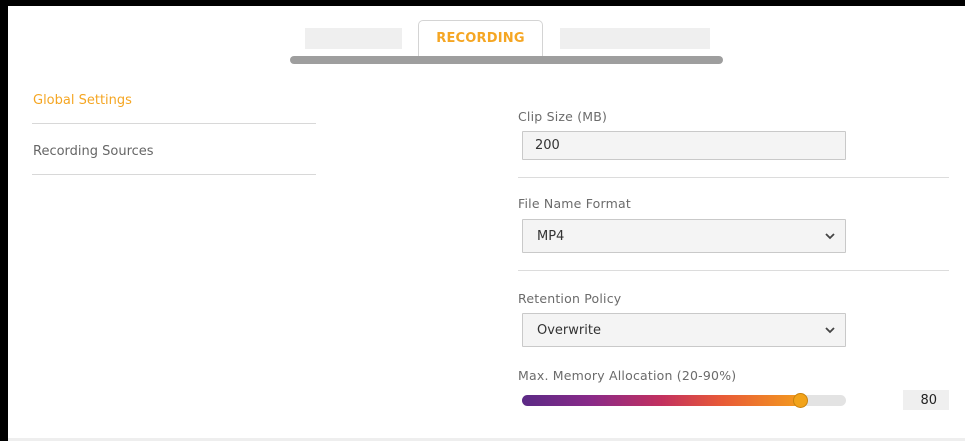 The height and width of the screenshot is (441, 965). What do you see at coordinates (551, 236) in the screenshot?
I see `file-name-format-value: MP4` at bounding box center [551, 236].